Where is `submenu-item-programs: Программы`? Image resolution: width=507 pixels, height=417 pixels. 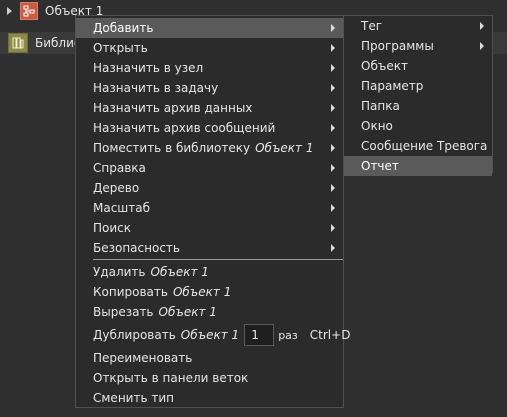
submenu-item-programs: Программы is located at coordinates (418, 46).